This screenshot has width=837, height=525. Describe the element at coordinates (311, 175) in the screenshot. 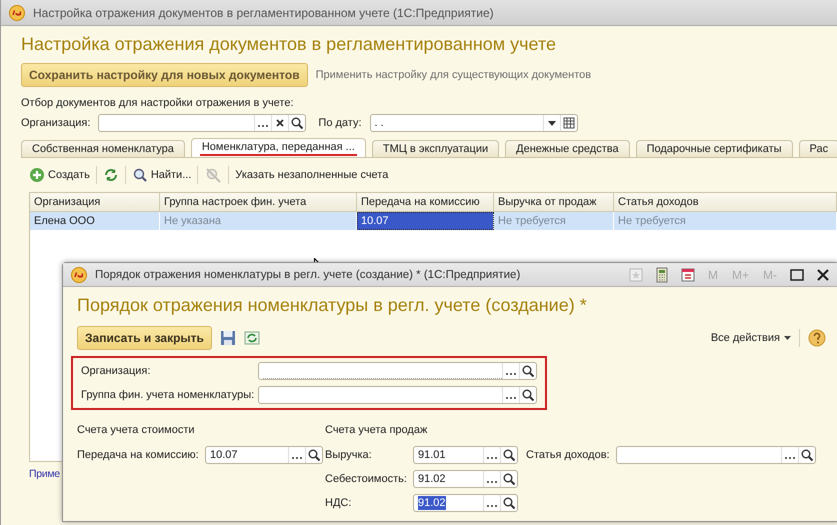

I see `toolbar-button: Указать незаполненные счета` at that location.